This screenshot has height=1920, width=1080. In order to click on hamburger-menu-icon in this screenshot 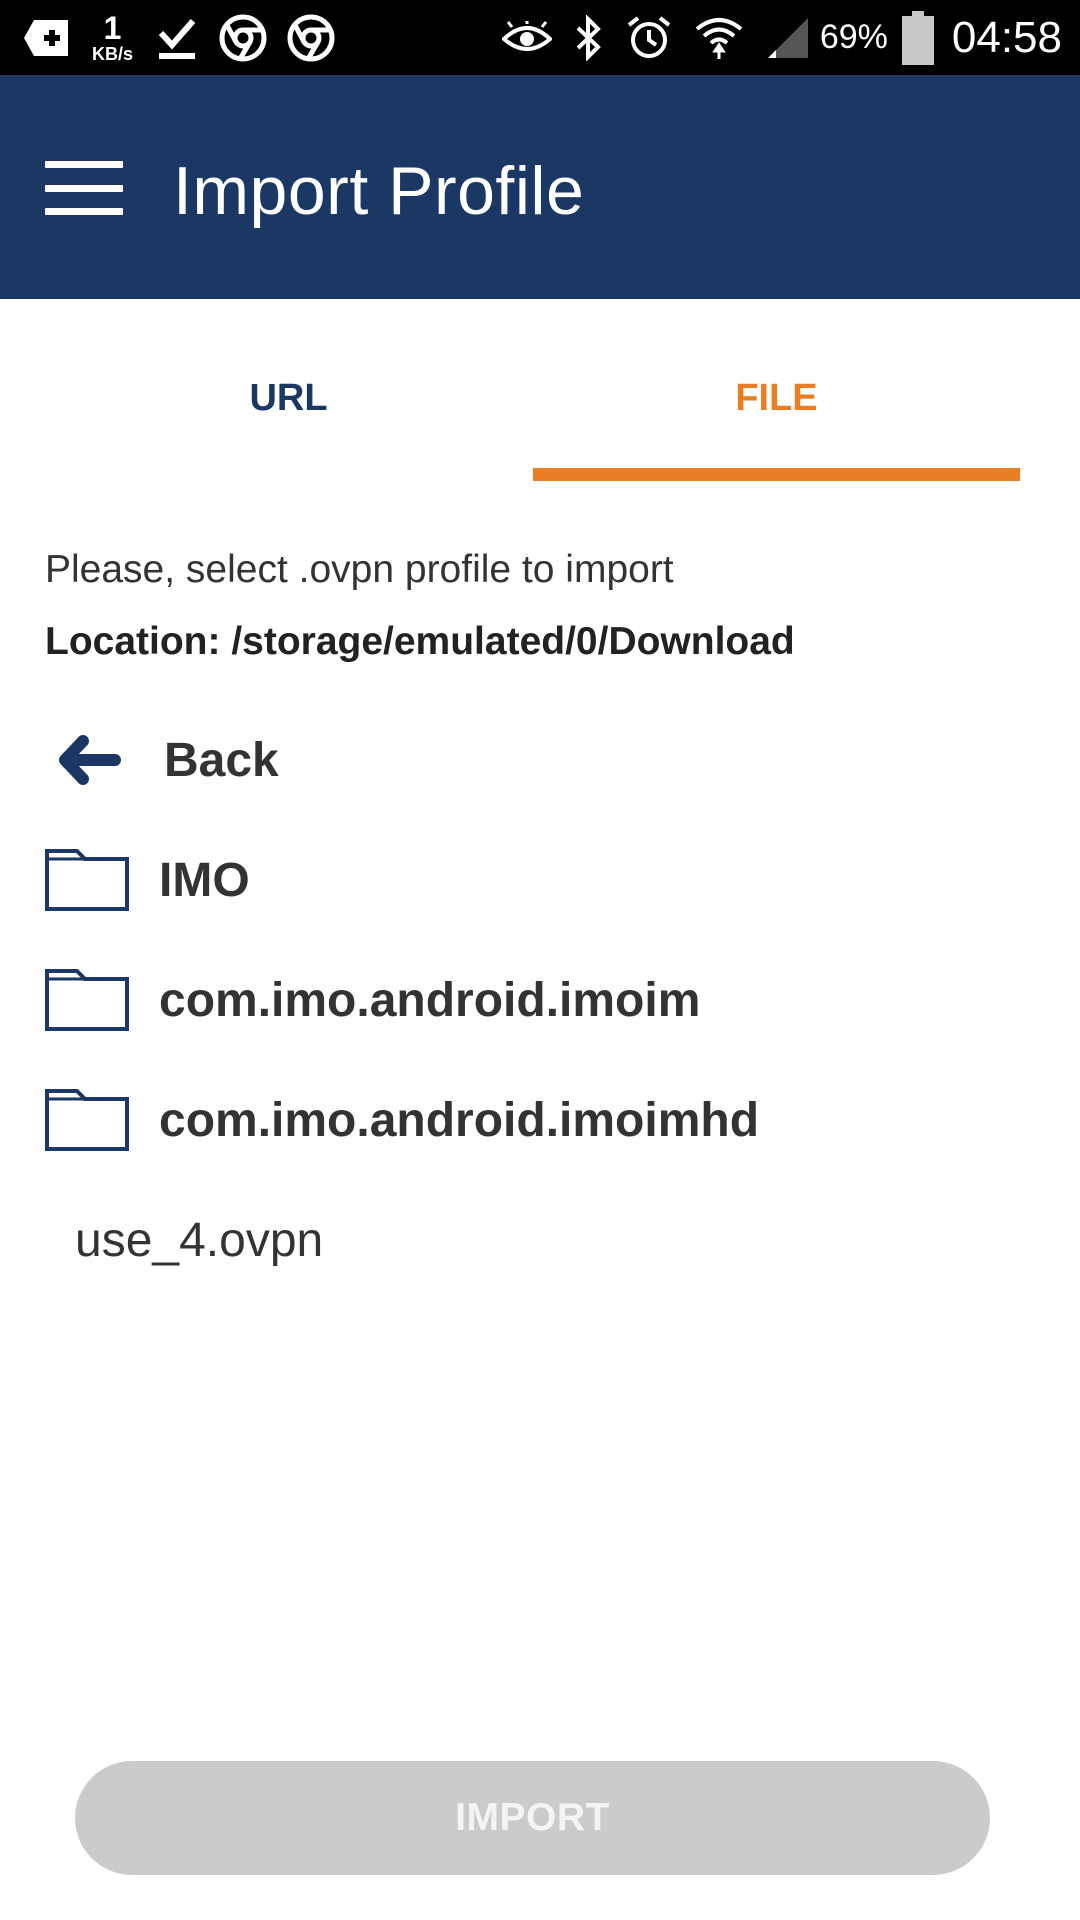, I will do `click(84, 188)`.